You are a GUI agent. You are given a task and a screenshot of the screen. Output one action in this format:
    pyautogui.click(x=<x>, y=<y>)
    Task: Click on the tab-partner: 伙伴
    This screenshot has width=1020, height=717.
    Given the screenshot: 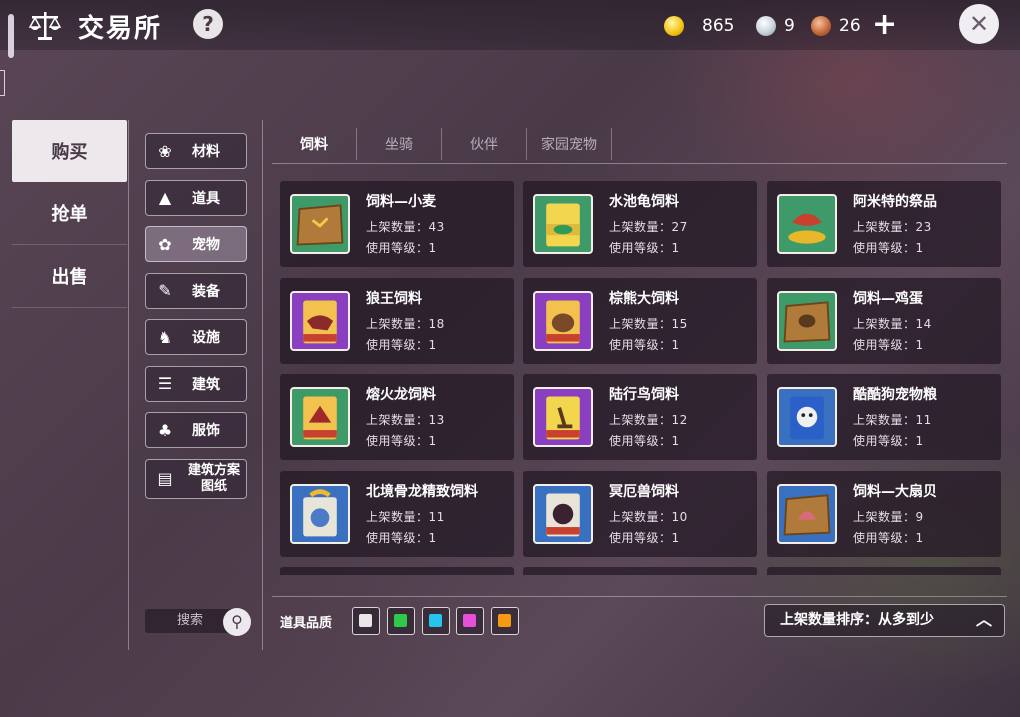 What is the action you would take?
    pyautogui.click(x=484, y=144)
    